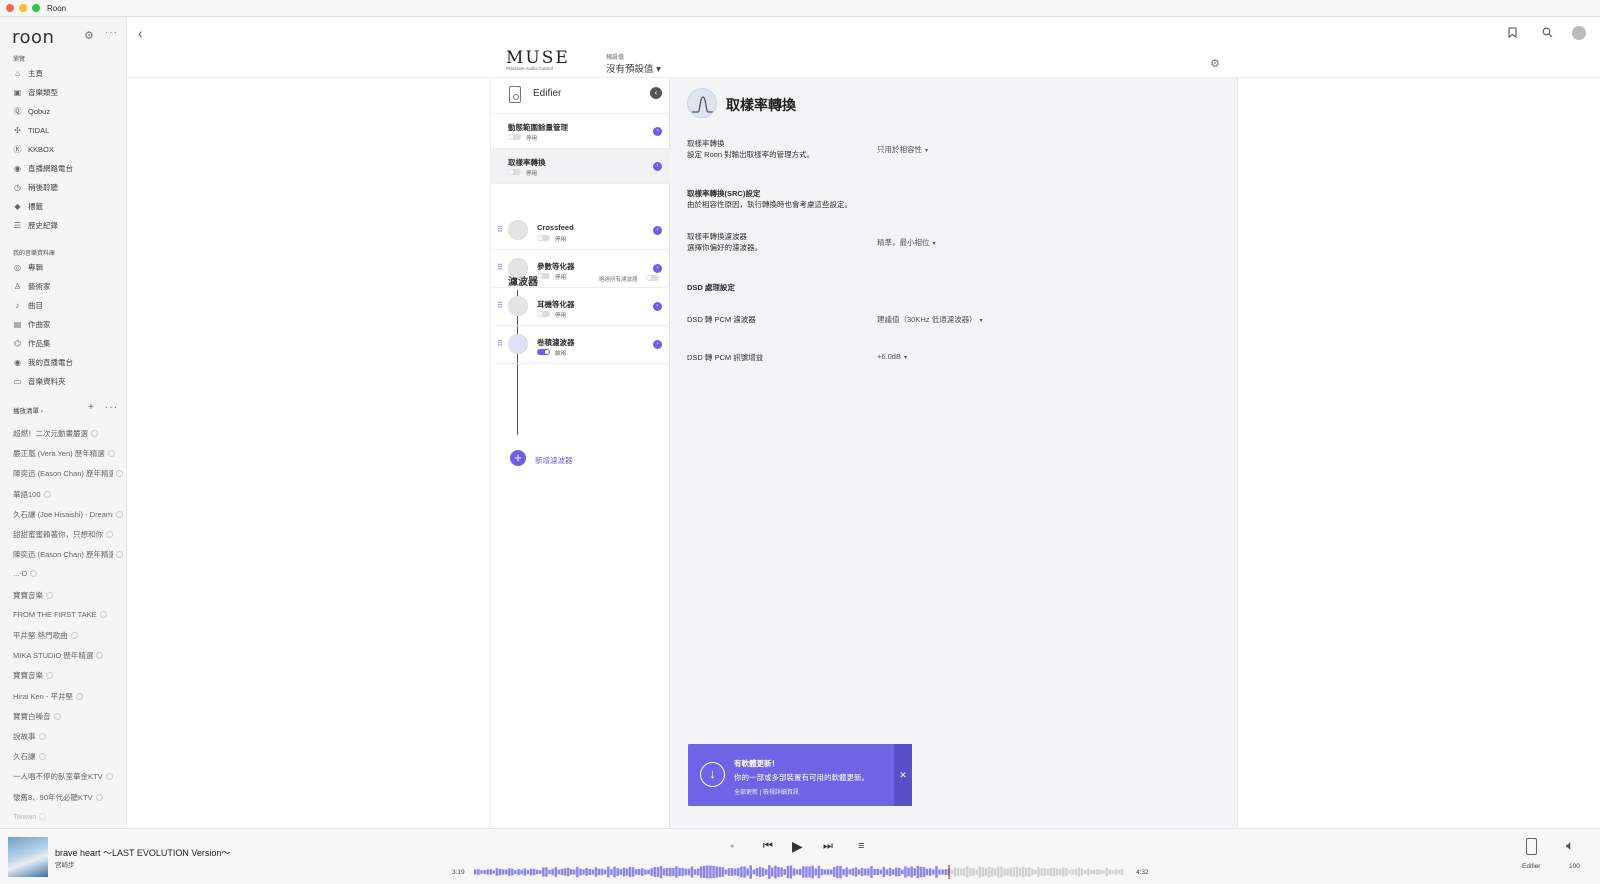  What do you see at coordinates (28, 857) in the screenshot?
I see `album-cover` at bounding box center [28, 857].